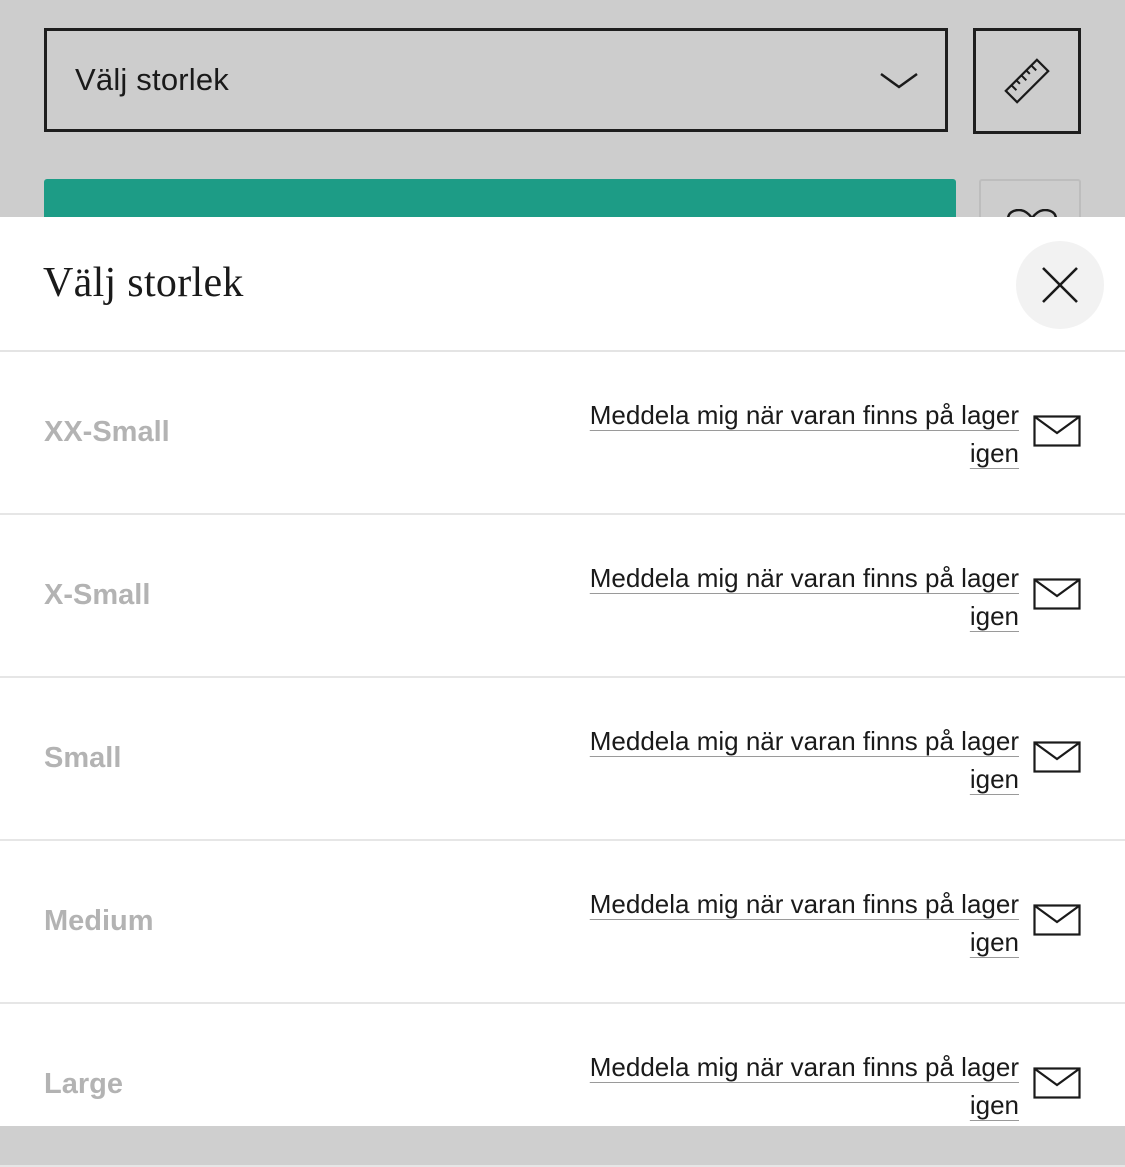 This screenshot has height=1167, width=1125. What do you see at coordinates (152, 79) in the screenshot?
I see `size-select-label: Välj storlek` at bounding box center [152, 79].